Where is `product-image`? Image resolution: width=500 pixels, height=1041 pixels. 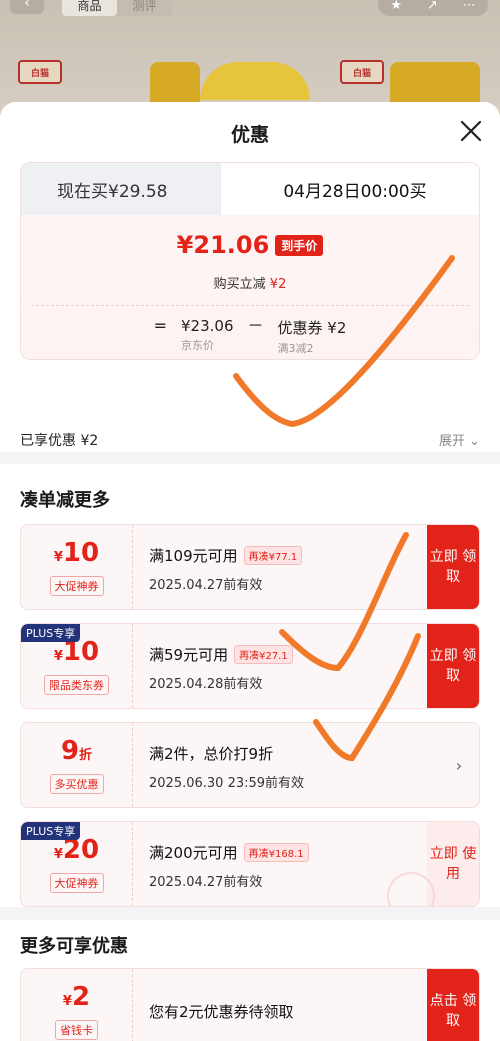 product-image is located at coordinates (175, 82).